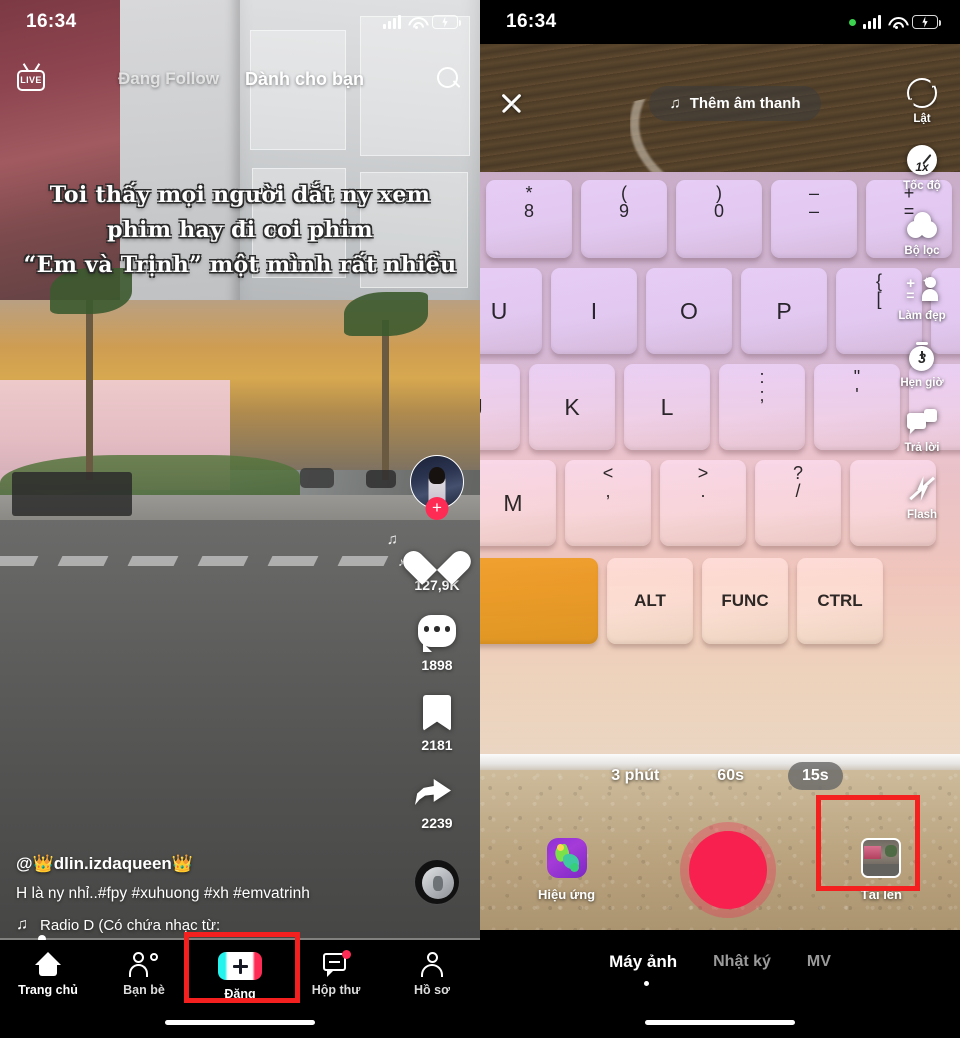  I want to click on duration-60s: 60s, so click(730, 776).